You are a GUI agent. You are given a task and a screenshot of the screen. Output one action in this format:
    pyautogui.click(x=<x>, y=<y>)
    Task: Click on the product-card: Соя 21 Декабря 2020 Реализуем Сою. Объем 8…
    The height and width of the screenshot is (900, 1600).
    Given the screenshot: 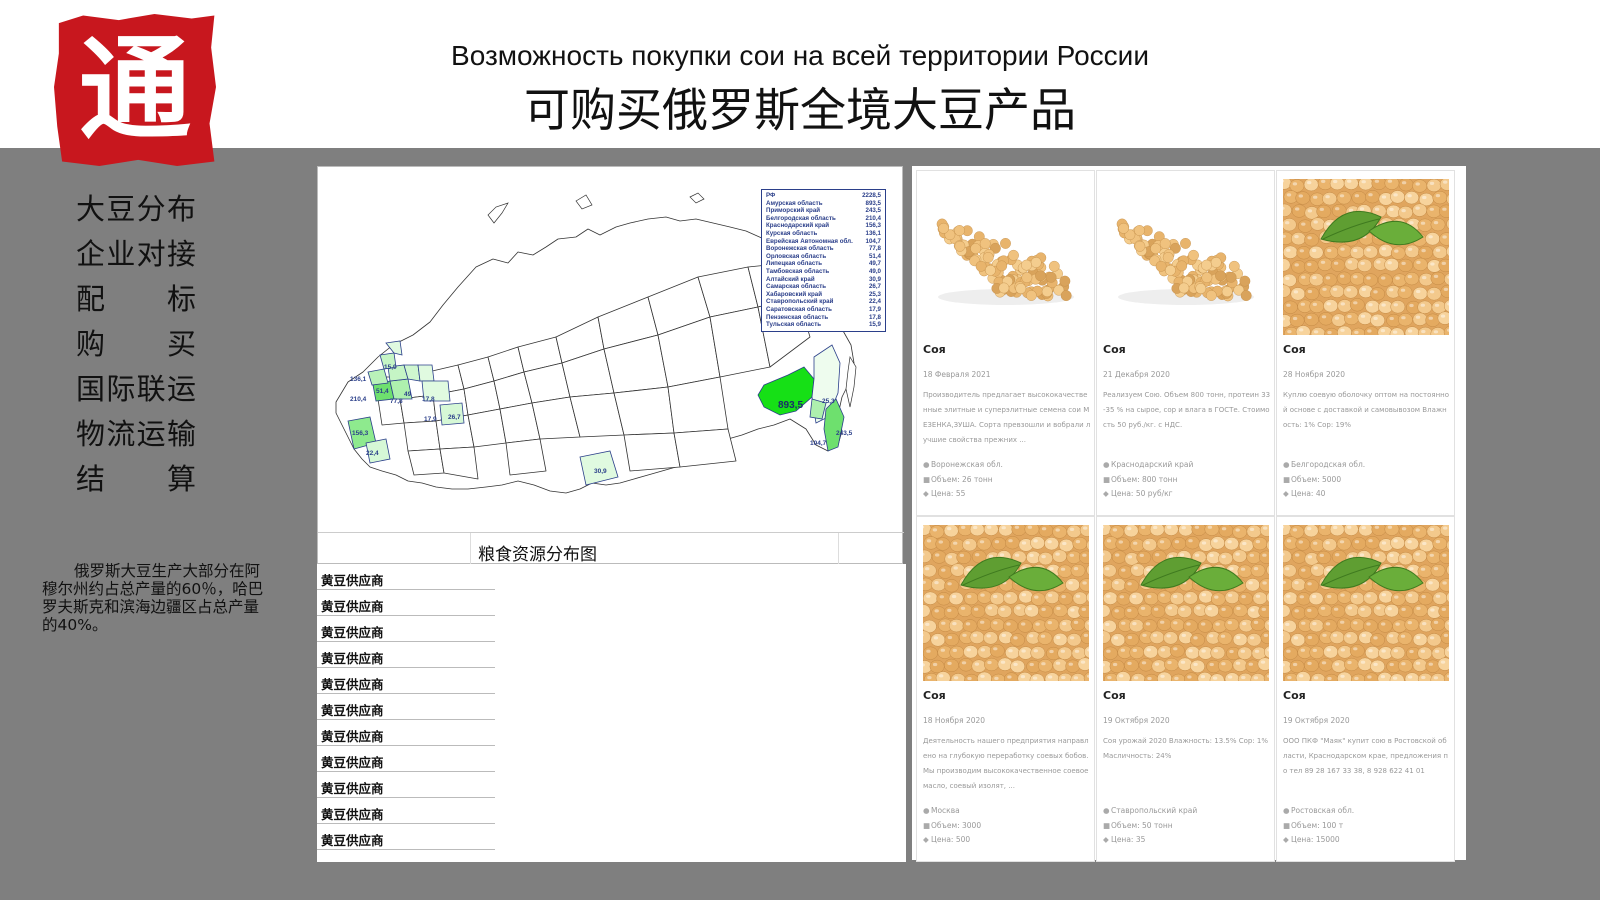 What is the action you would take?
    pyautogui.click(x=1185, y=343)
    